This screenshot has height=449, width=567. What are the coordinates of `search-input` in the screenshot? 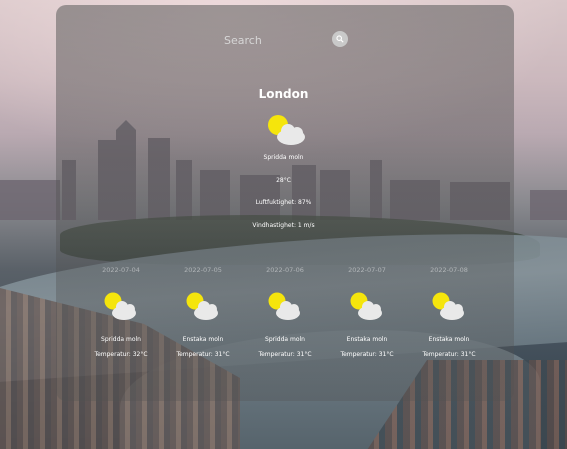 It's located at (274, 40).